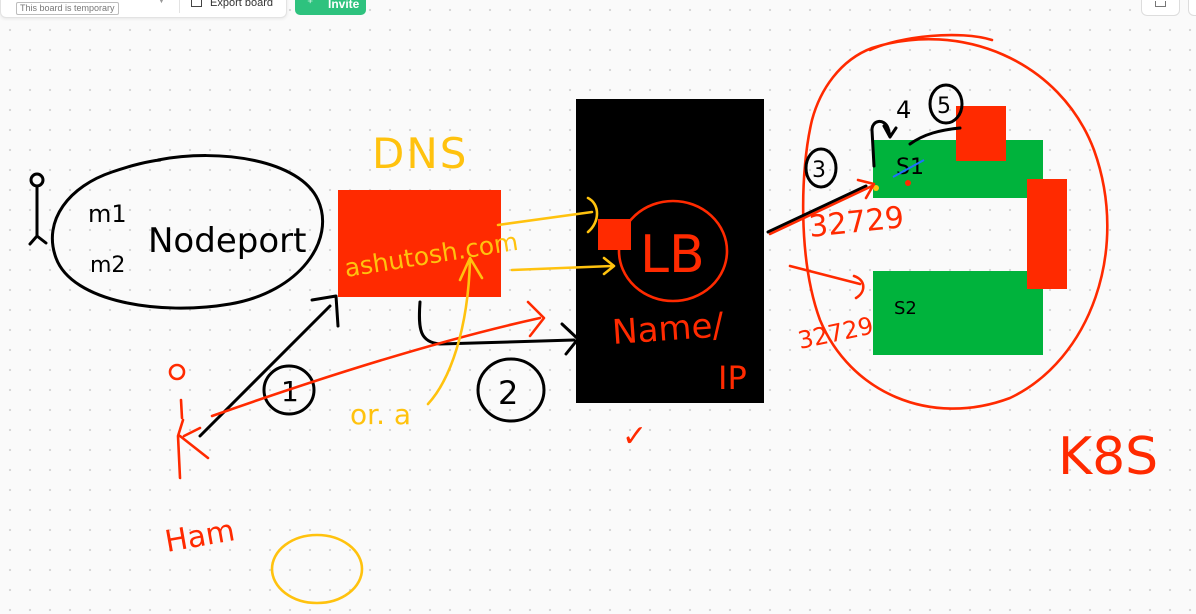 Image resolution: width=1196 pixels, height=614 pixels. Describe the element at coordinates (614, 234) in the screenshot. I see `lb-port-square` at that location.